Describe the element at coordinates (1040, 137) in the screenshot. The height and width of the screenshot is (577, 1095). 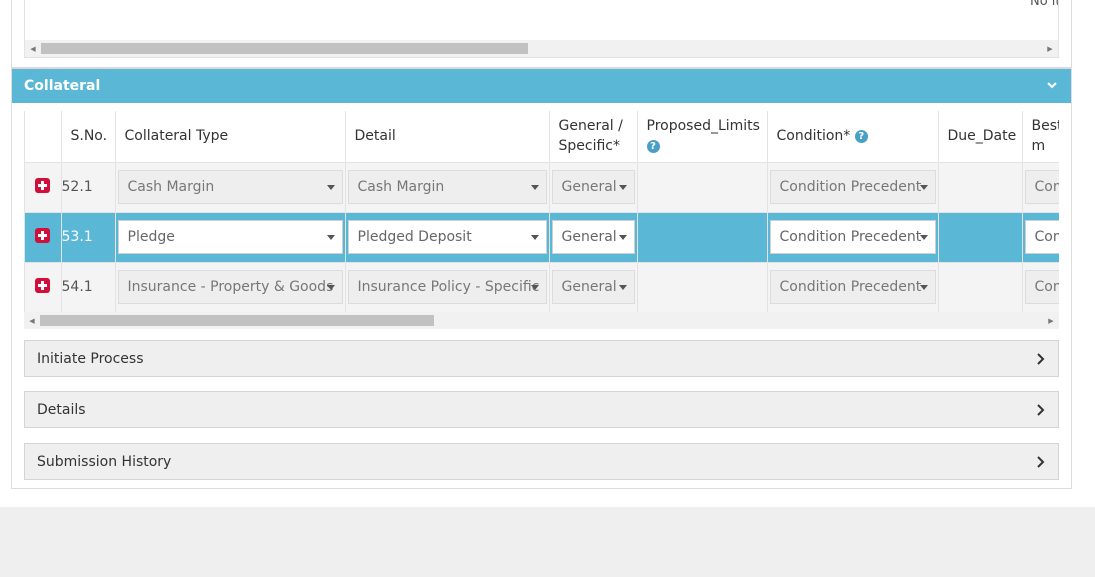
I see `column-header-best: Best Com` at that location.